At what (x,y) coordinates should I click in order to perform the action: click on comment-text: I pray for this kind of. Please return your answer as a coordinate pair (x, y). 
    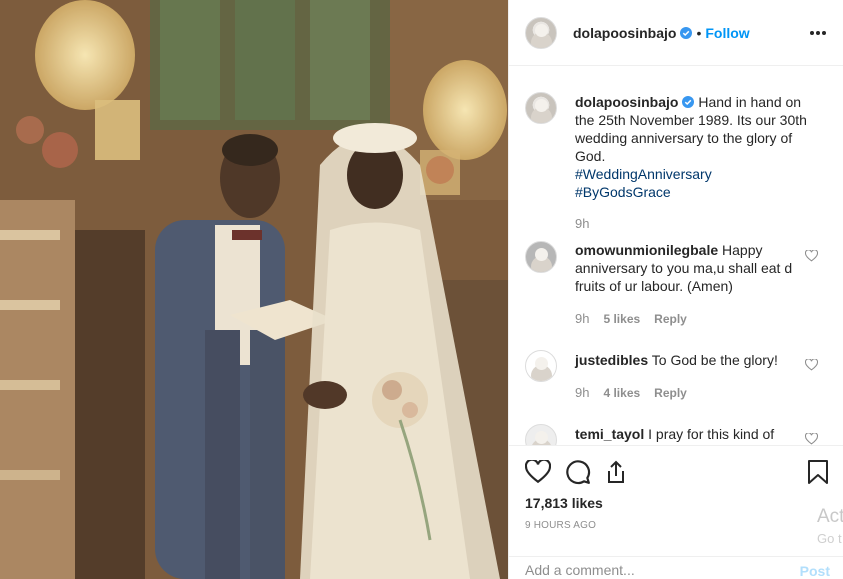
    Looking at the image, I should click on (711, 434).